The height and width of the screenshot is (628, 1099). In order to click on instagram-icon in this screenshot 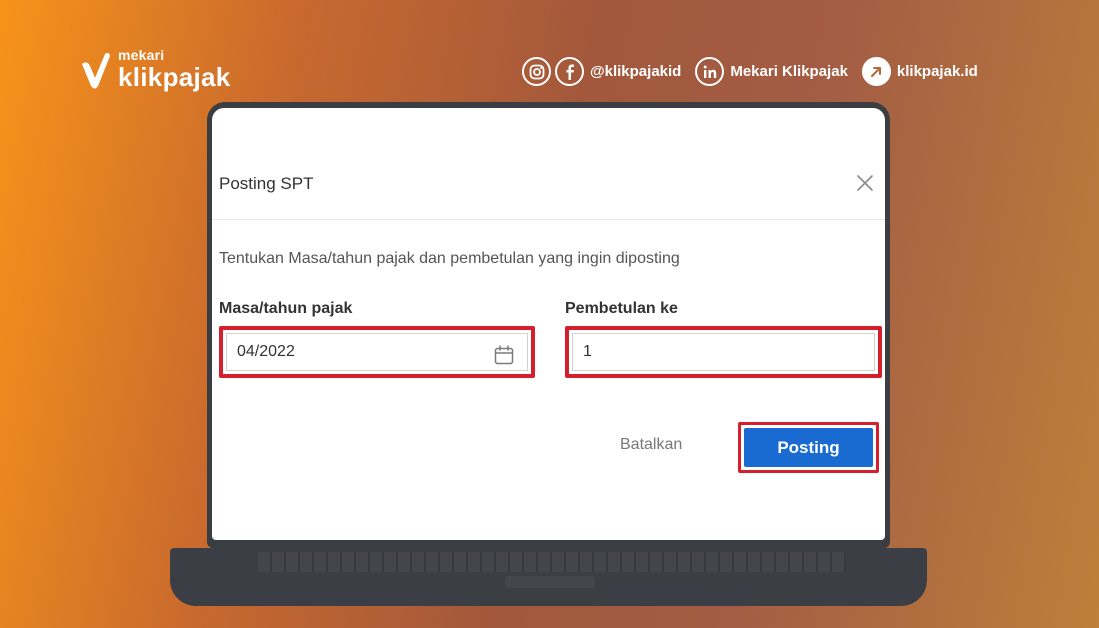, I will do `click(536, 71)`.